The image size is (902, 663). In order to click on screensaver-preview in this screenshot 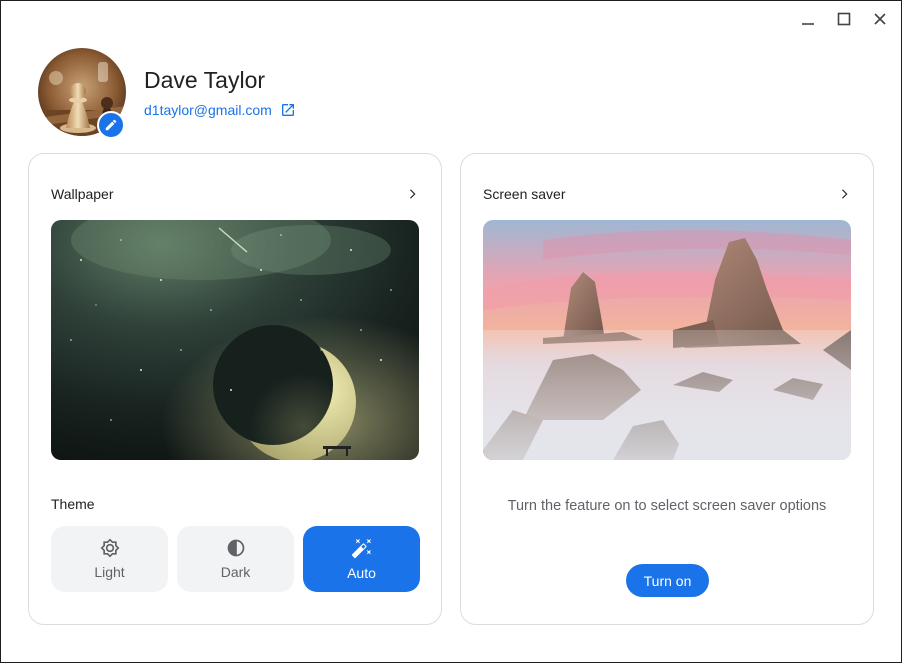, I will do `click(667, 340)`.